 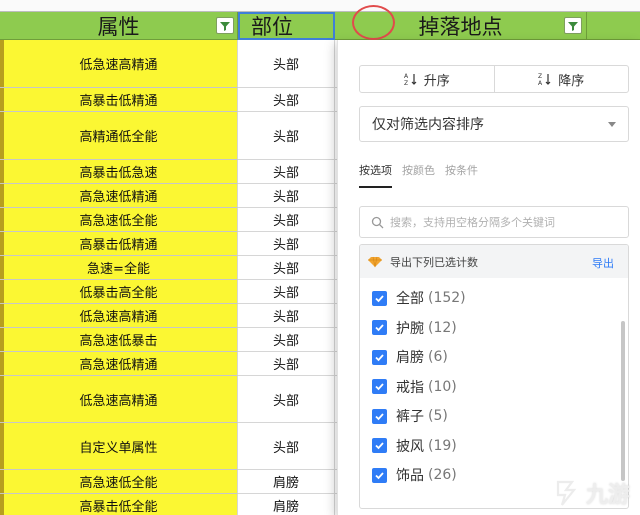 What do you see at coordinates (375, 175) in the screenshot?
I see `tab-by-option: 按选项` at bounding box center [375, 175].